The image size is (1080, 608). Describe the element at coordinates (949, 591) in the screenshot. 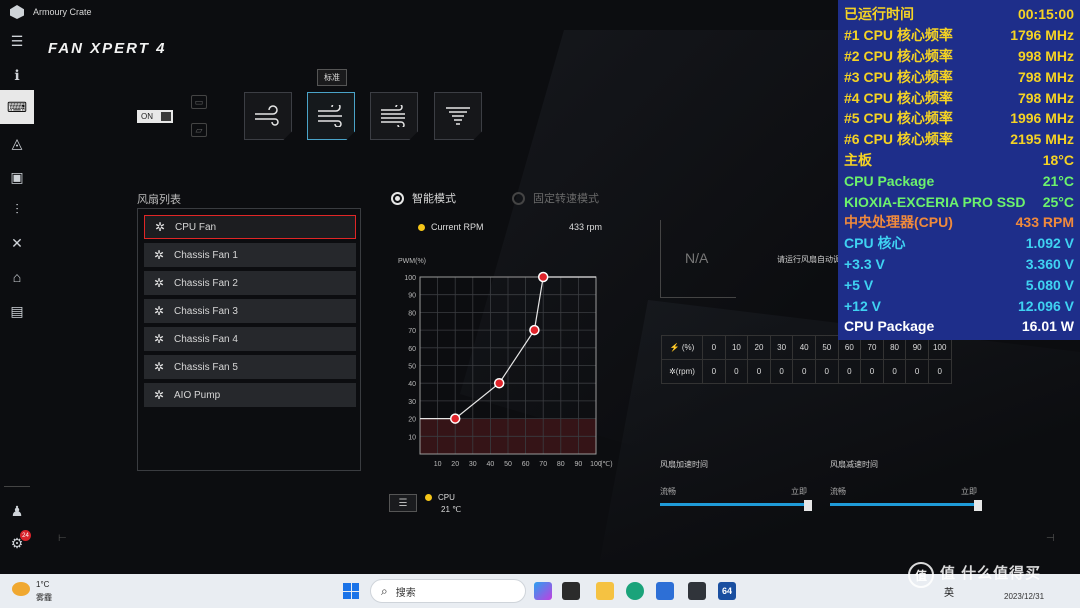

I see `ime-indicator: 英` at that location.